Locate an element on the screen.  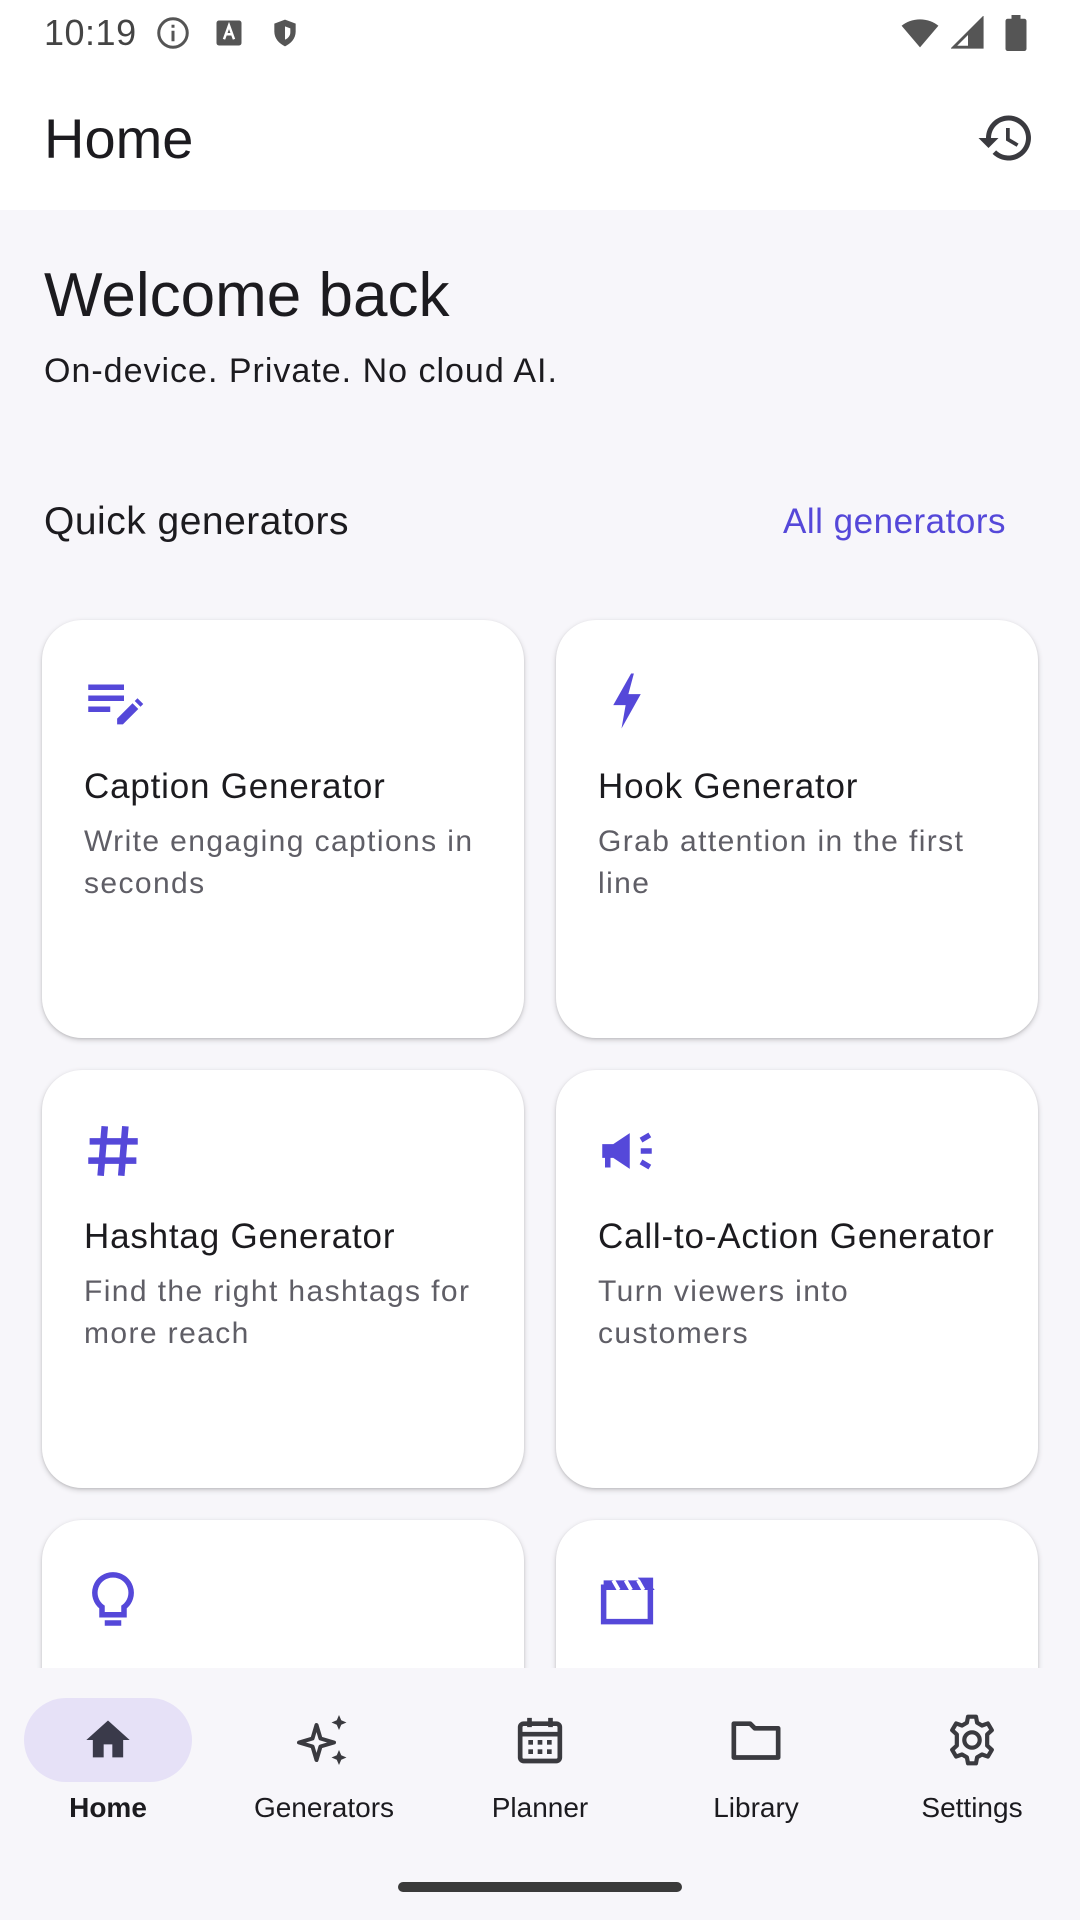
signal-icon is located at coordinates (968, 33).